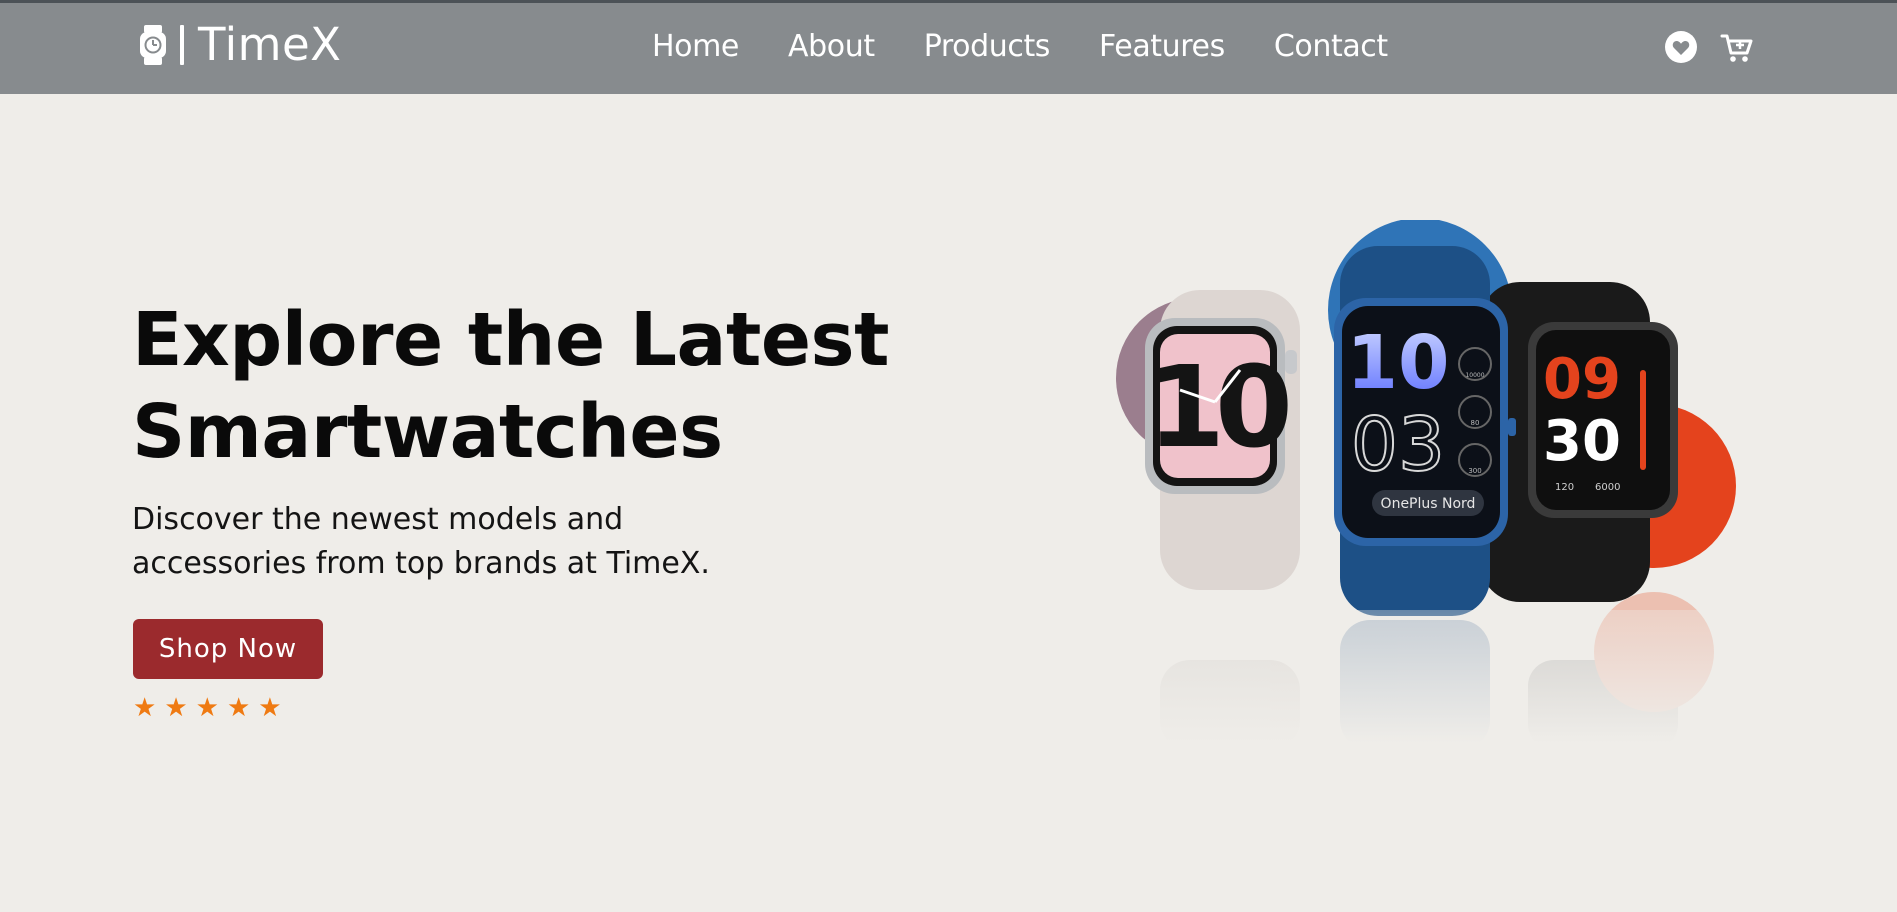 This screenshot has width=1897, height=912. What do you see at coordinates (695, 46) in the screenshot?
I see `nav-link-home: Home` at bounding box center [695, 46].